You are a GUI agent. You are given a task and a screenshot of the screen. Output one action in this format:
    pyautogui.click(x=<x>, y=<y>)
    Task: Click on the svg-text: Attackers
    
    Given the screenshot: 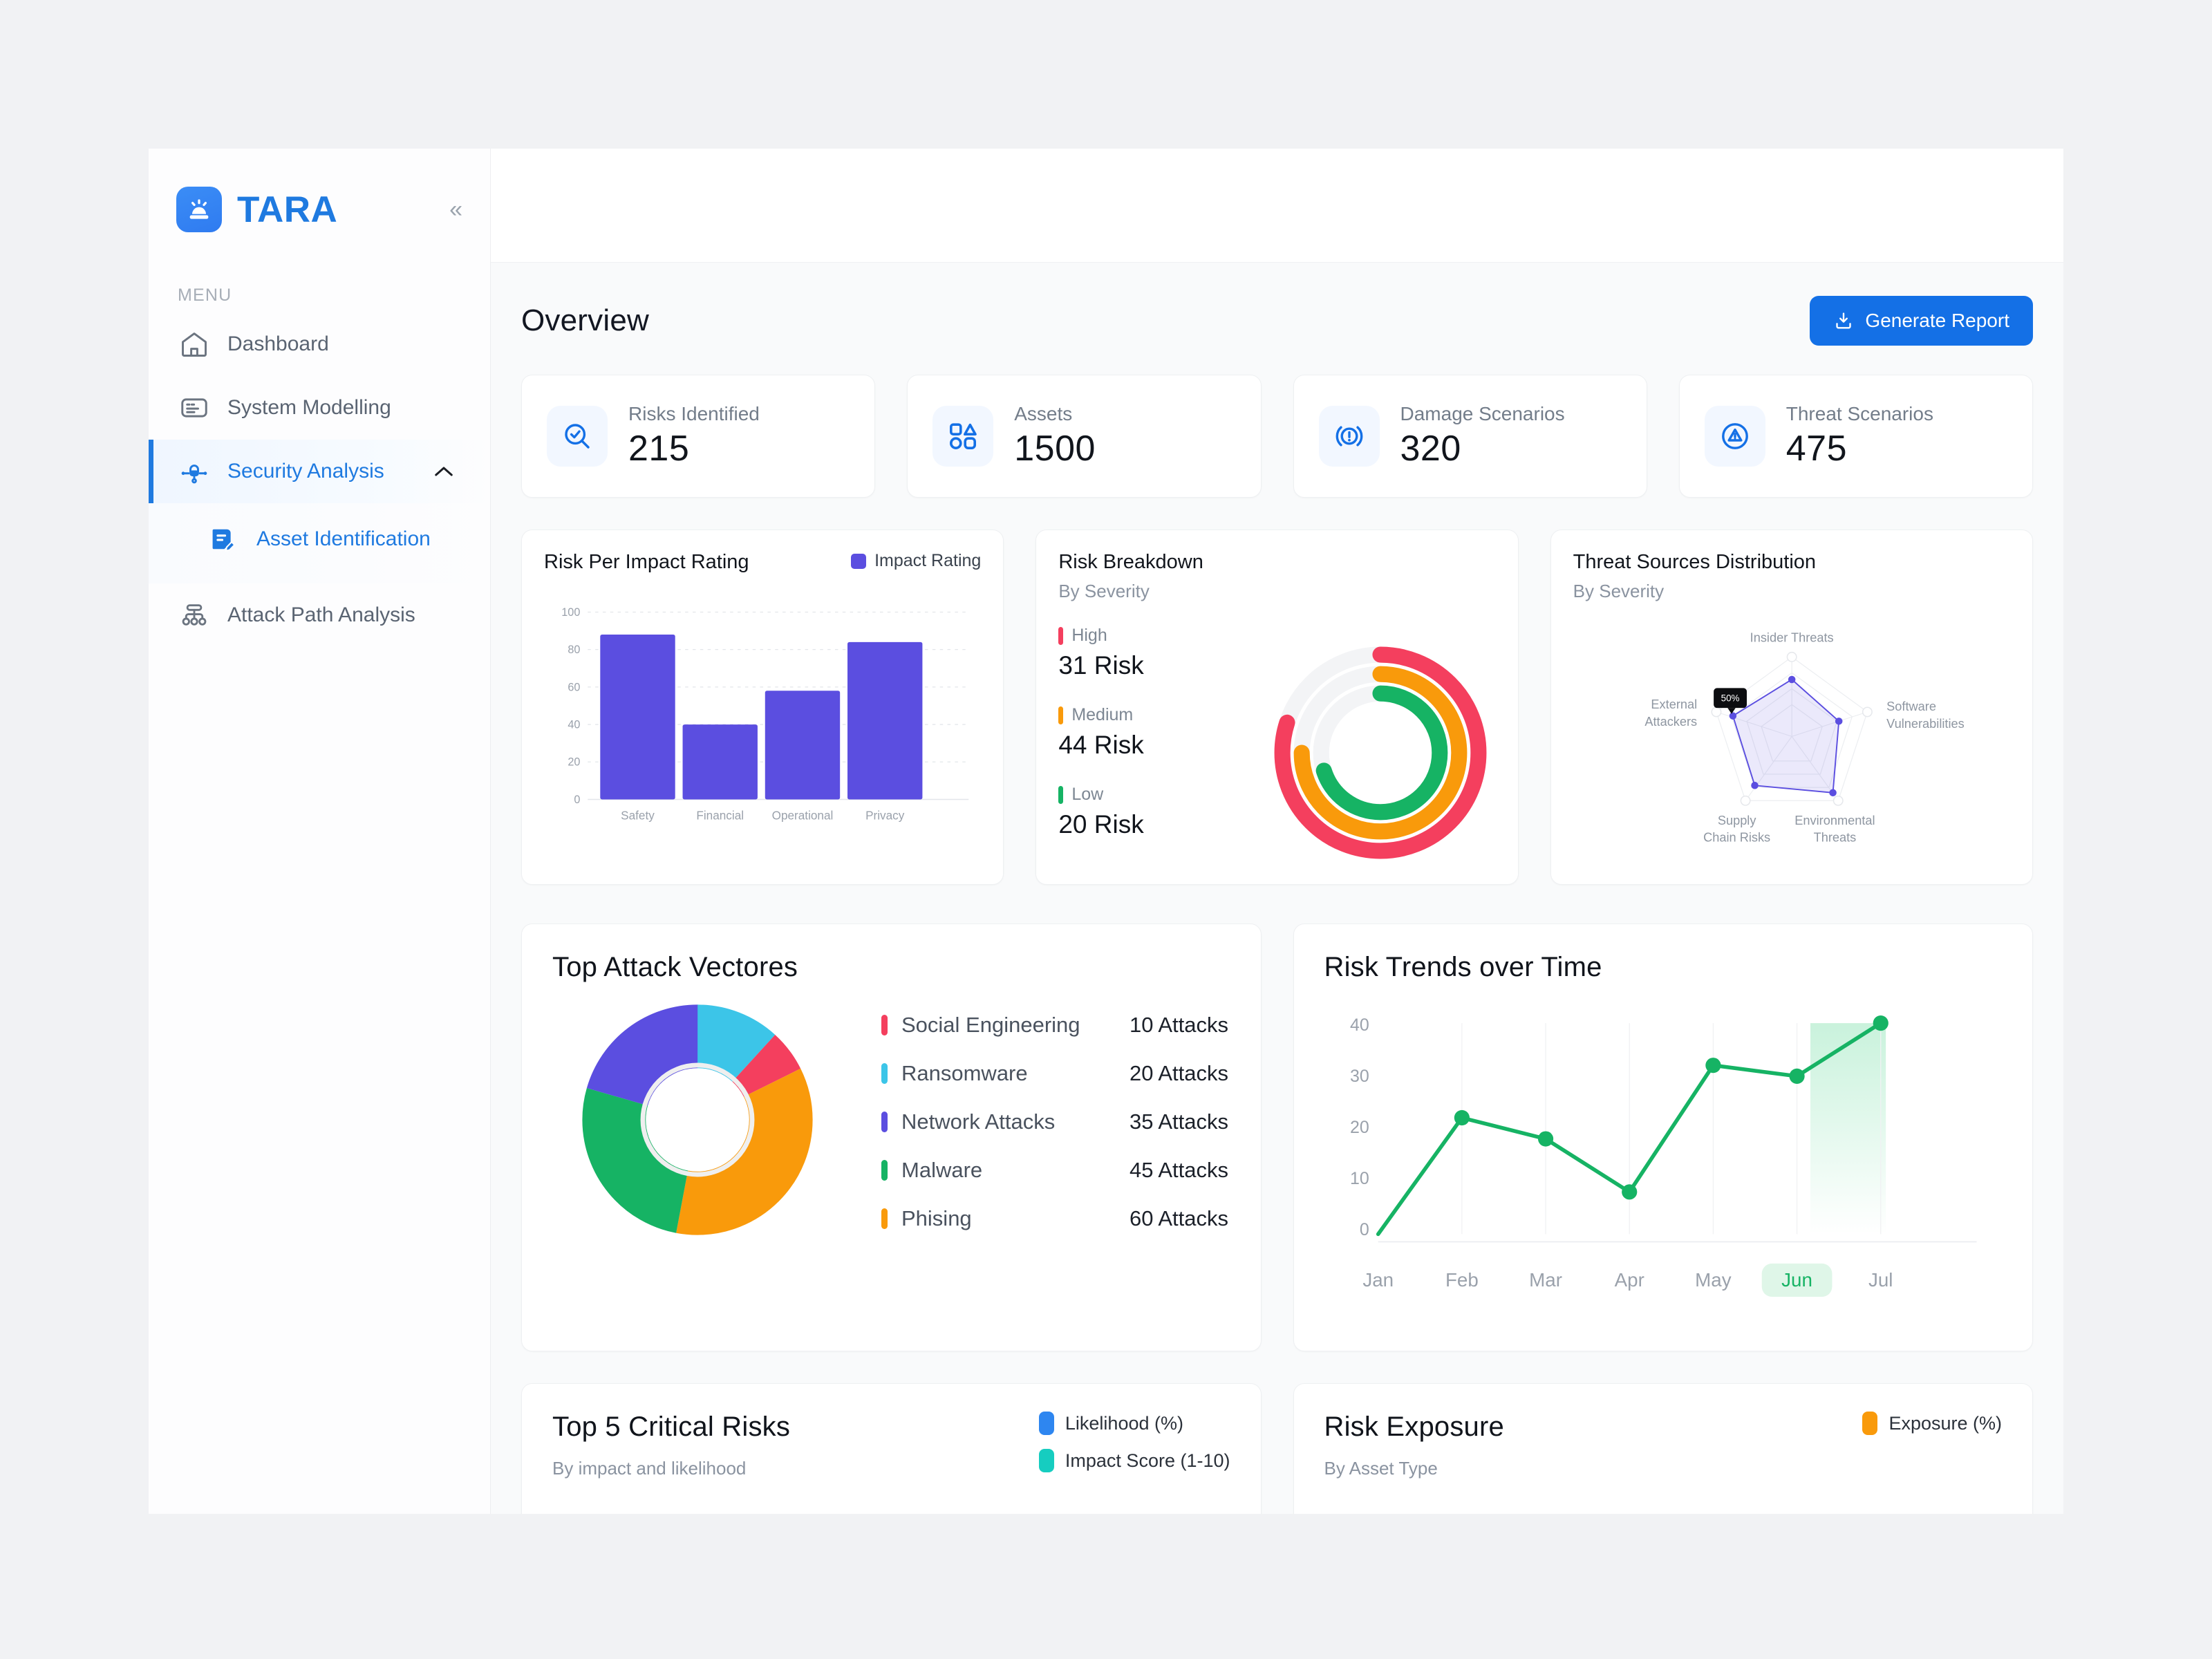 What is the action you would take?
    pyautogui.click(x=1671, y=722)
    